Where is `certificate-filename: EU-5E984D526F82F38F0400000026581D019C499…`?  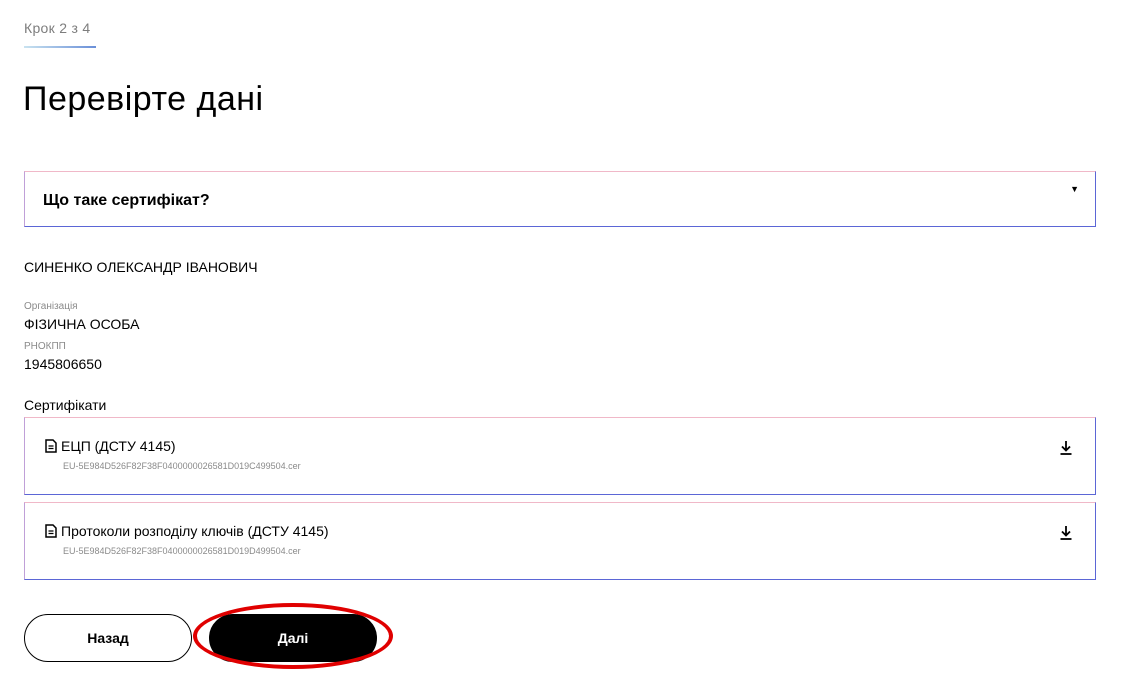 certificate-filename: EU-5E984D526F82F38F0400000026581D019C499… is located at coordinates (182, 466).